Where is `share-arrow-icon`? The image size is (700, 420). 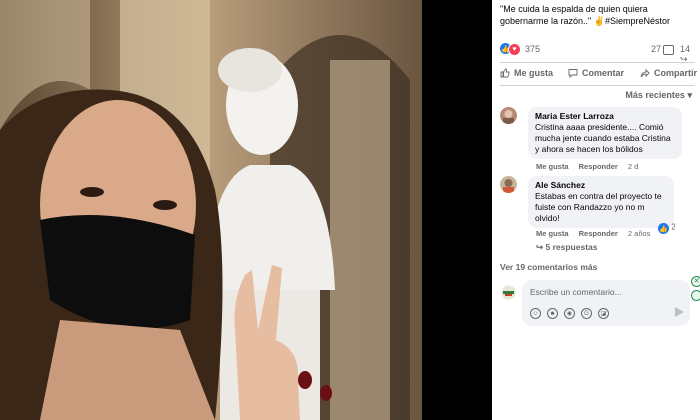
share-arrow-icon is located at coordinates (645, 73).